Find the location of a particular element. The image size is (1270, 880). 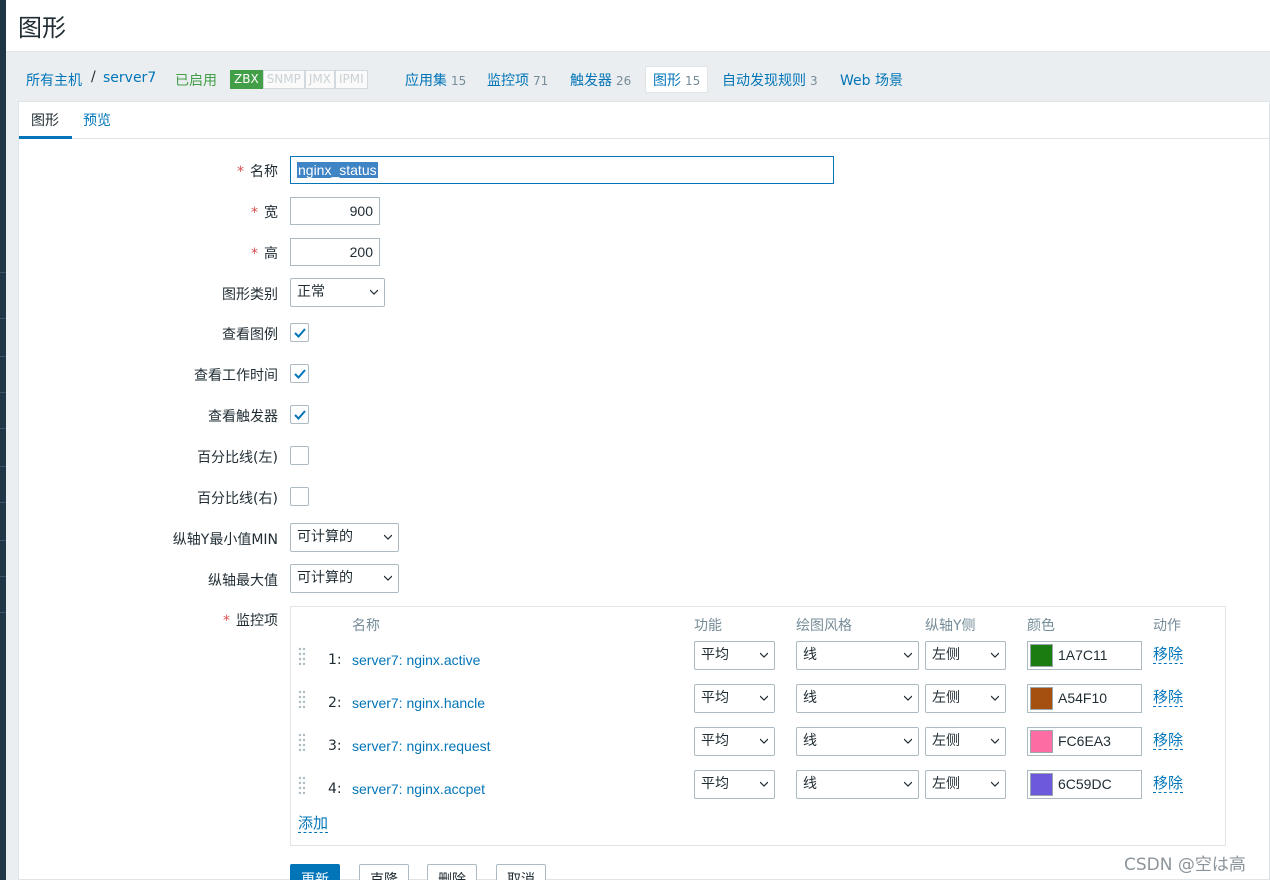

show-working-time-checkbox is located at coordinates (299, 373).